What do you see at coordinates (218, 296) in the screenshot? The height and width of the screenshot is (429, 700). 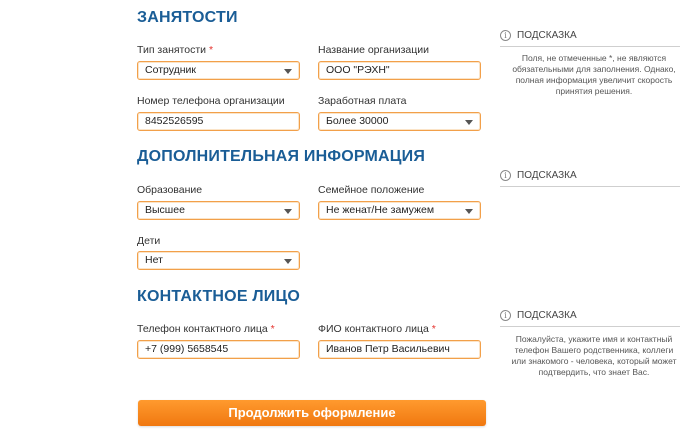 I see `section-heading-contact: КОНТАКТНОЕ ЛИЦО` at bounding box center [218, 296].